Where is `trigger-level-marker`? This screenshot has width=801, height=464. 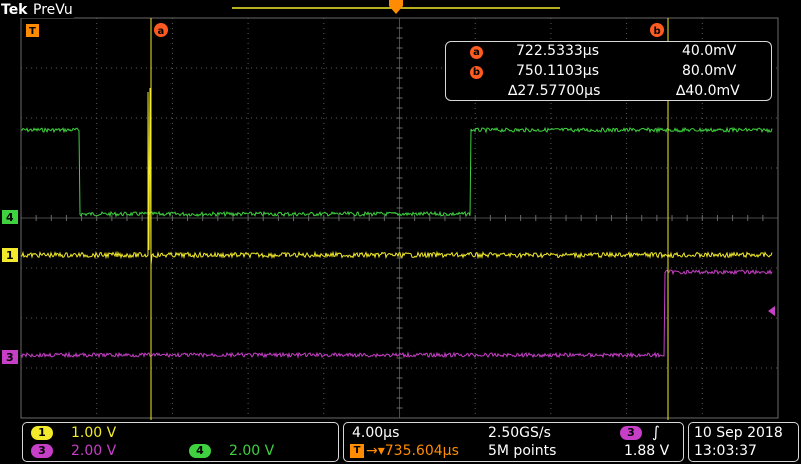 trigger-level-marker is located at coordinates (771, 311).